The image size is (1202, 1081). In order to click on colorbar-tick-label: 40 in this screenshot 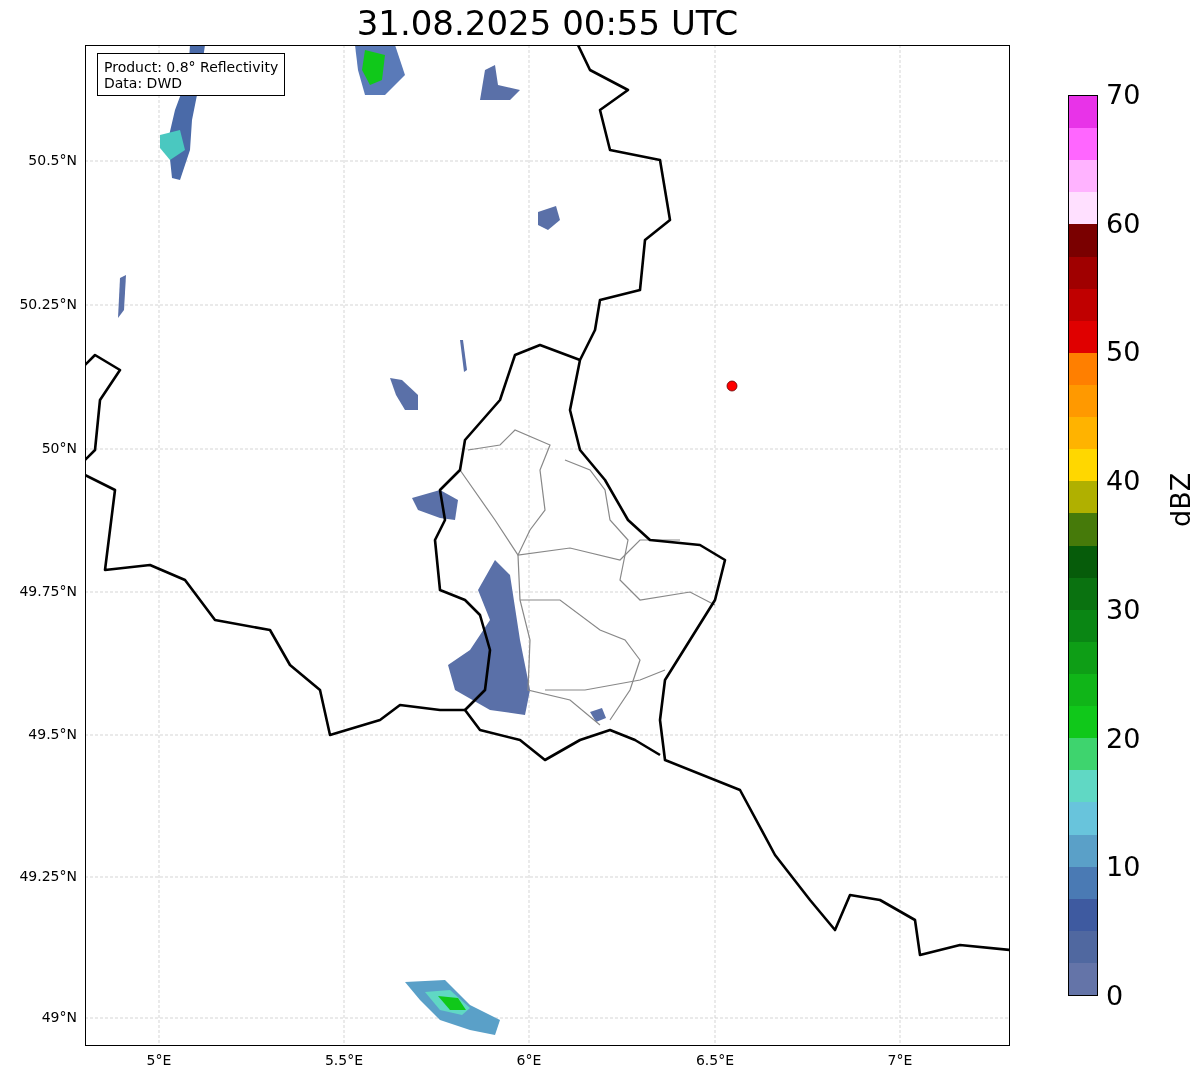, I will do `click(1123, 481)`.